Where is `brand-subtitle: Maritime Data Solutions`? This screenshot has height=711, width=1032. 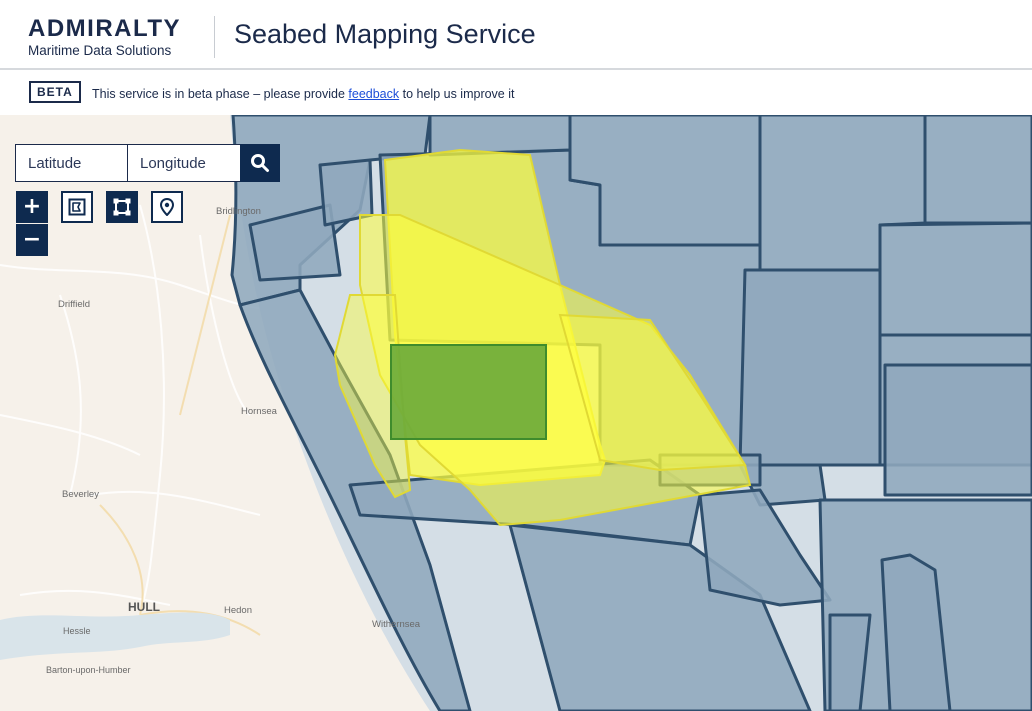 brand-subtitle: Maritime Data Solutions is located at coordinates (100, 50).